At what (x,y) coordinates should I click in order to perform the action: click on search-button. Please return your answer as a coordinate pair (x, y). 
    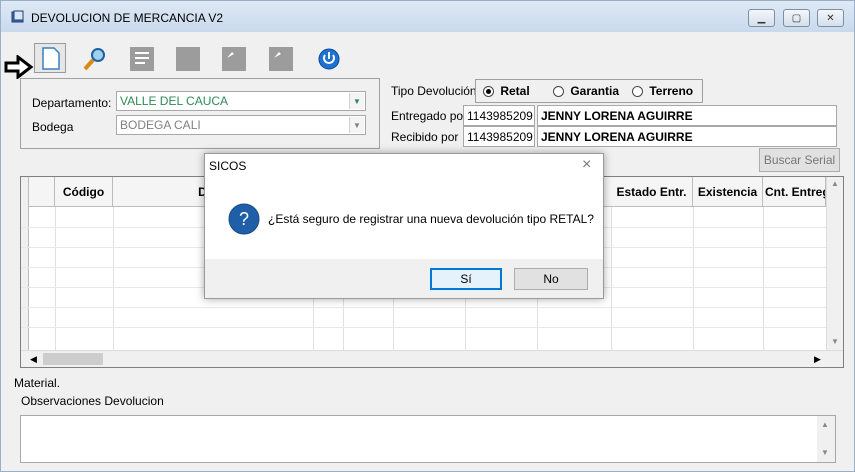
    Looking at the image, I should click on (95, 59).